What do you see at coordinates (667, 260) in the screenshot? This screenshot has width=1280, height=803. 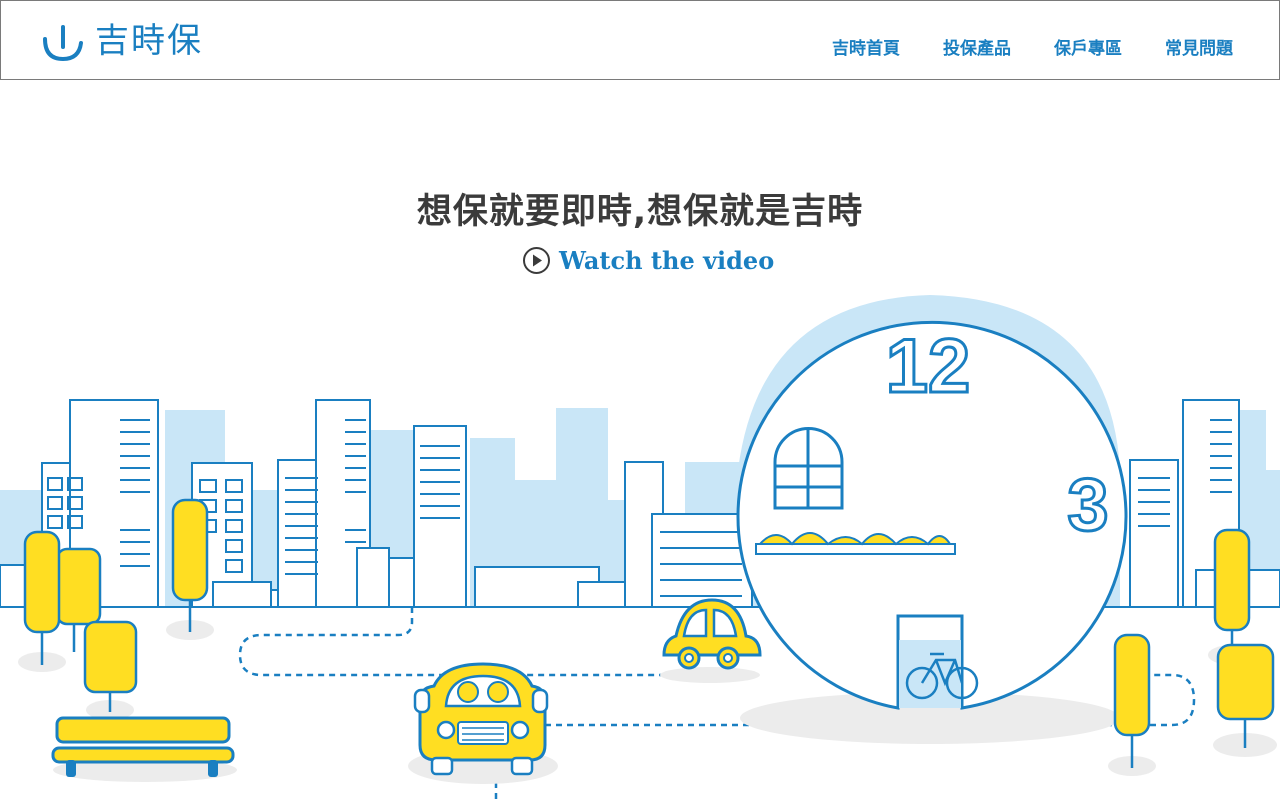 I see `watch-video-label: Watch the video` at bounding box center [667, 260].